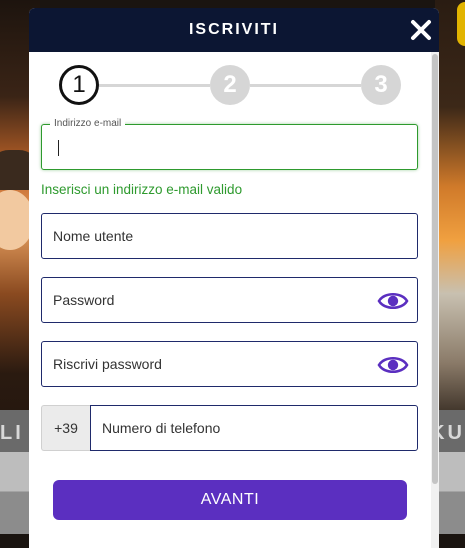 The image size is (465, 548). Describe the element at coordinates (421, 30) in the screenshot. I see `close-icon` at that location.